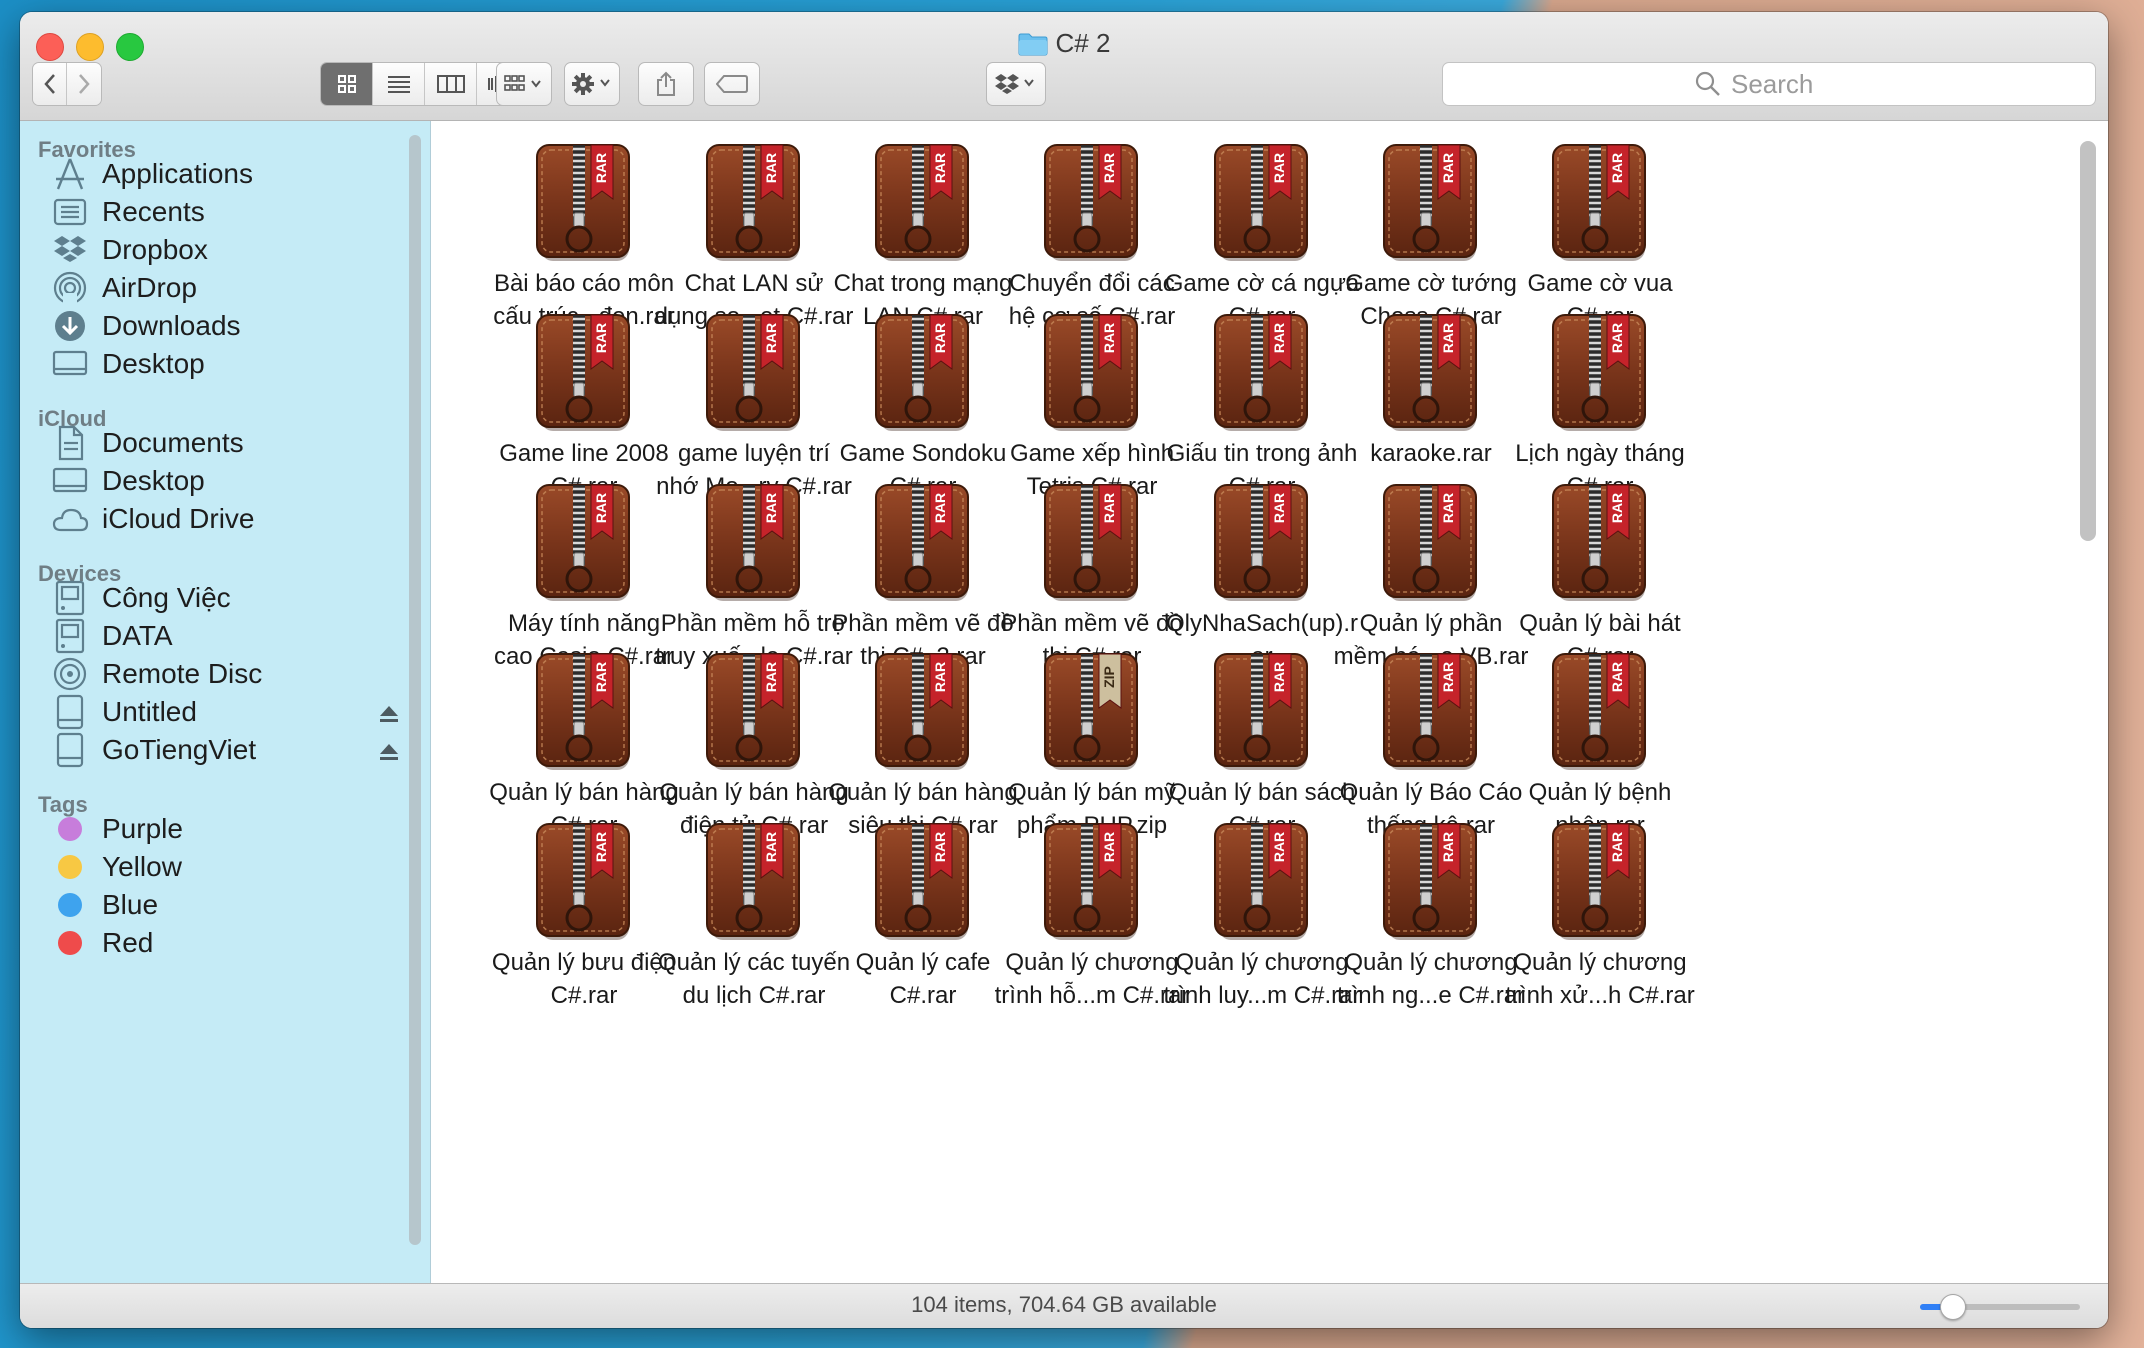 Image resolution: width=2144 pixels, height=1348 pixels. What do you see at coordinates (1953, 1307) in the screenshot?
I see `slider-knob` at bounding box center [1953, 1307].